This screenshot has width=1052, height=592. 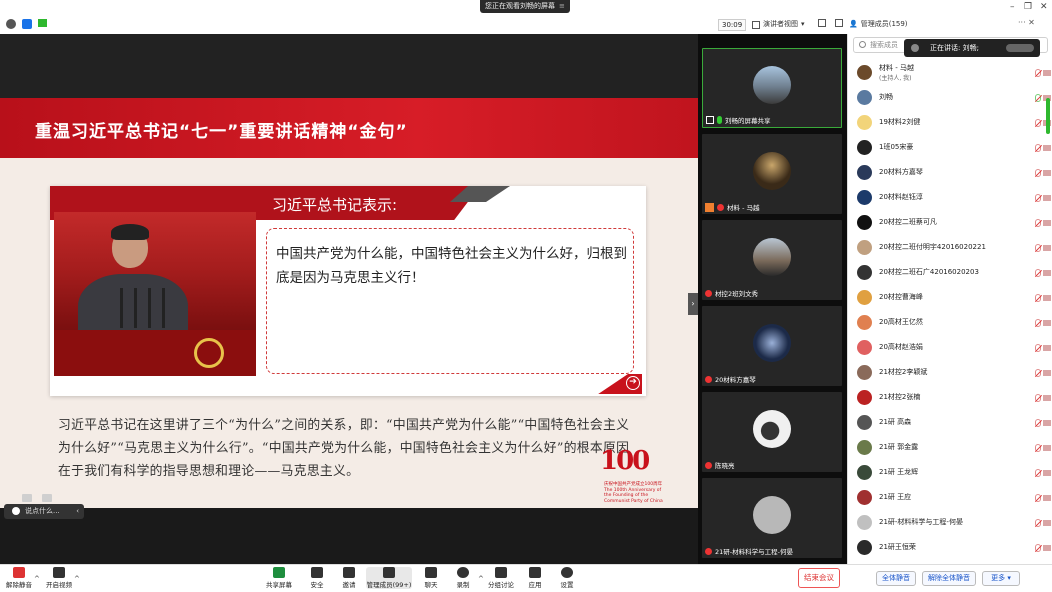 I want to click on mute-all-button: 全体静音, so click(x=896, y=578).